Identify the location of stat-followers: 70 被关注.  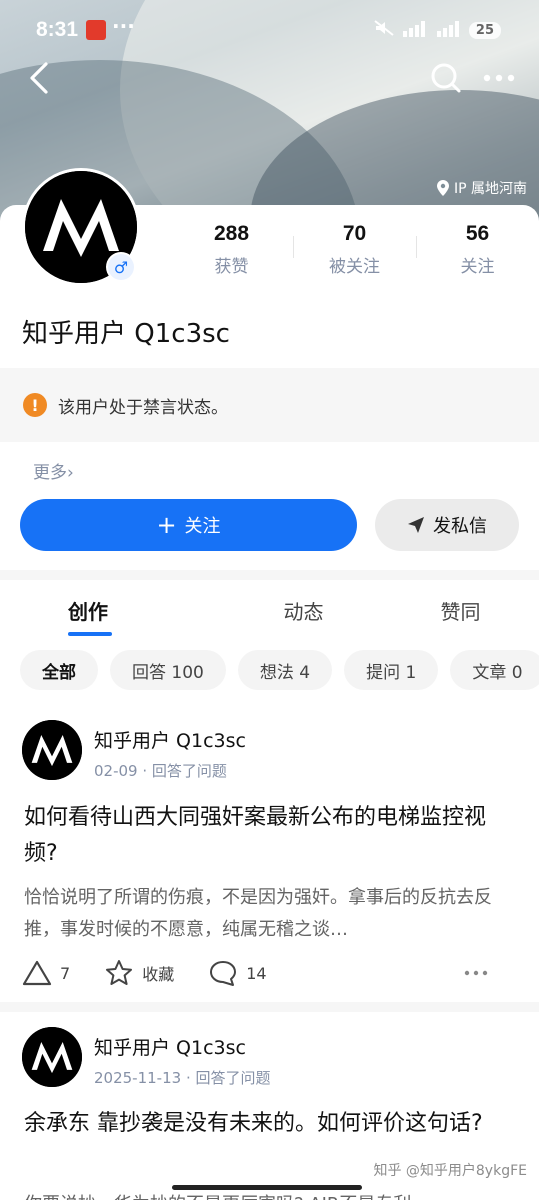
(354, 252).